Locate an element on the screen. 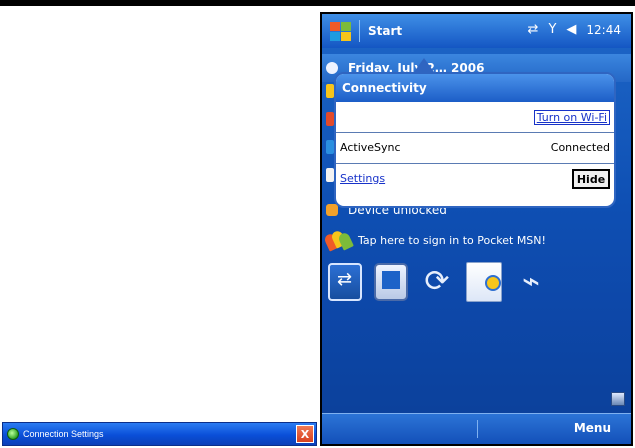 The image size is (635, 448). turn-on-wifi-link: Turn on Wi-Fi is located at coordinates (571, 117).